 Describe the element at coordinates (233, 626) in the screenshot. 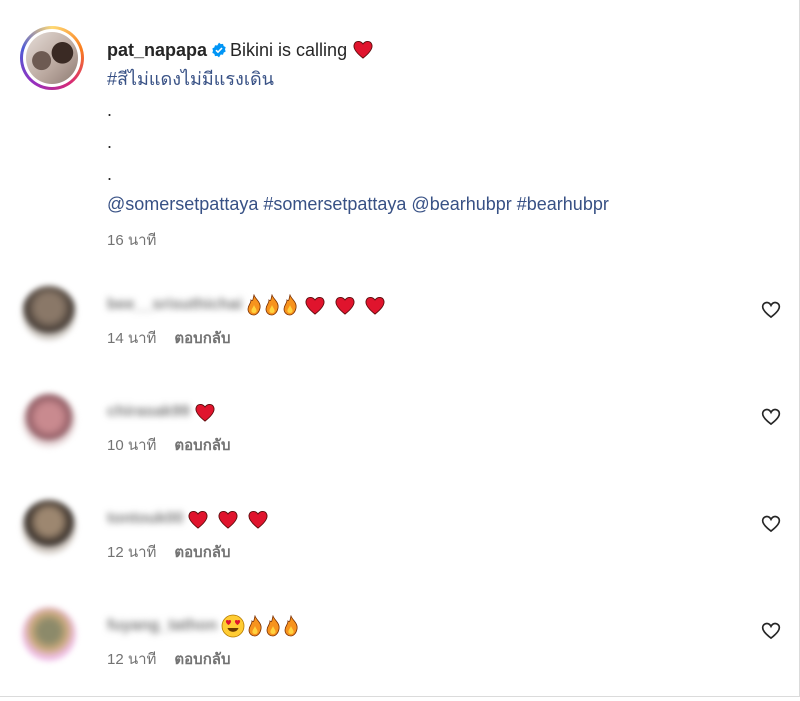

I see `heart-eyes-emoji` at that location.